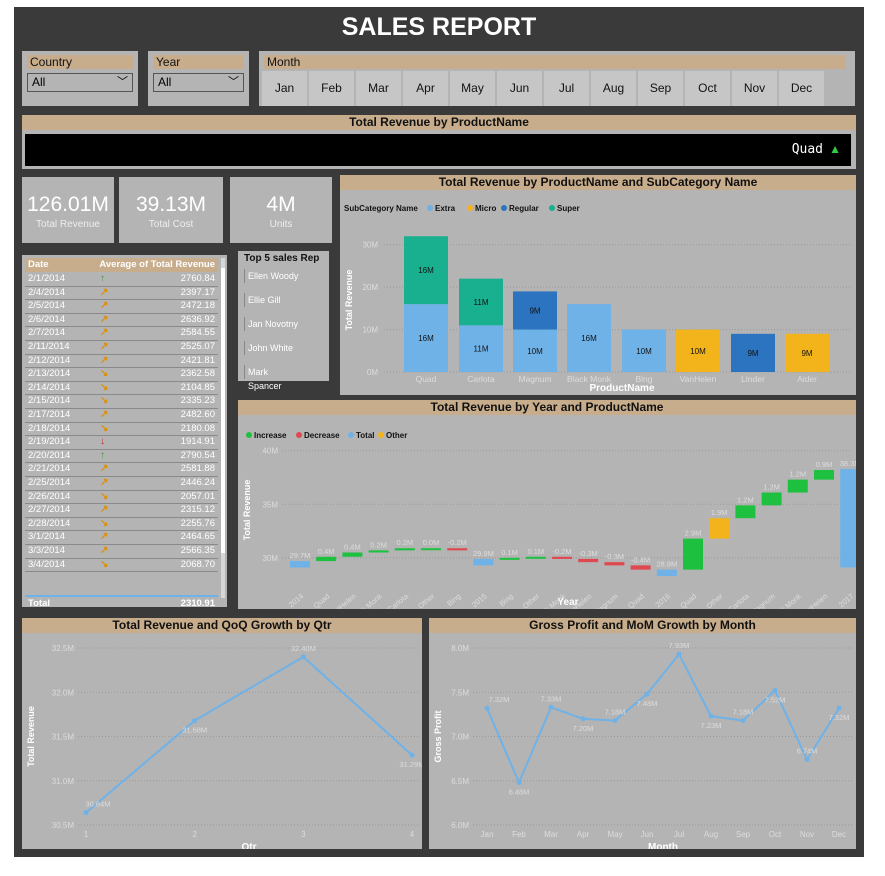  I want to click on row-date: 2/19/2014, so click(49, 442).